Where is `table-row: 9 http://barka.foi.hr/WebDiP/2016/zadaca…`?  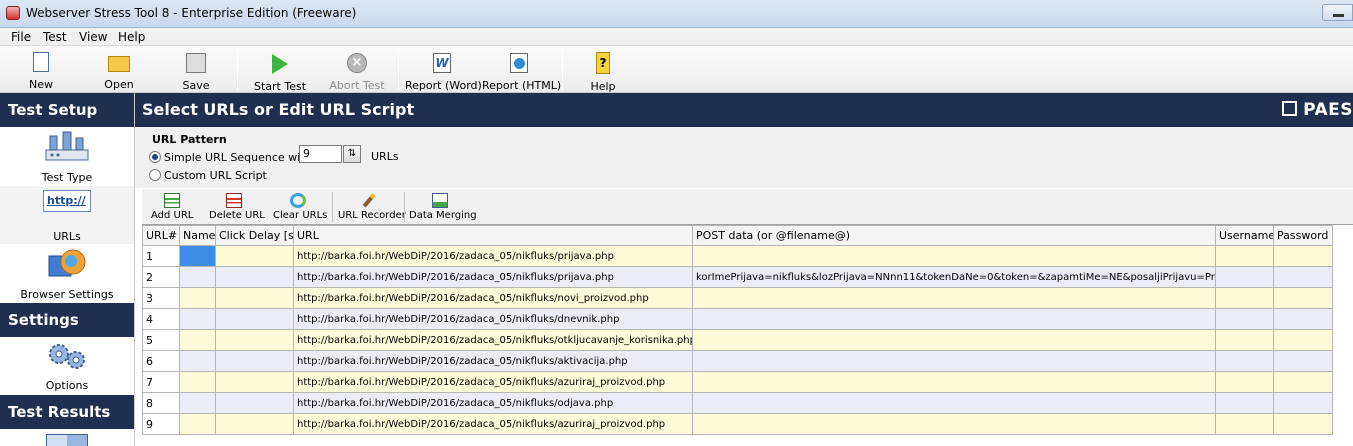
table-row: 9 http://barka.foi.hr/WebDiP/2016/zadaca… is located at coordinates (737, 424).